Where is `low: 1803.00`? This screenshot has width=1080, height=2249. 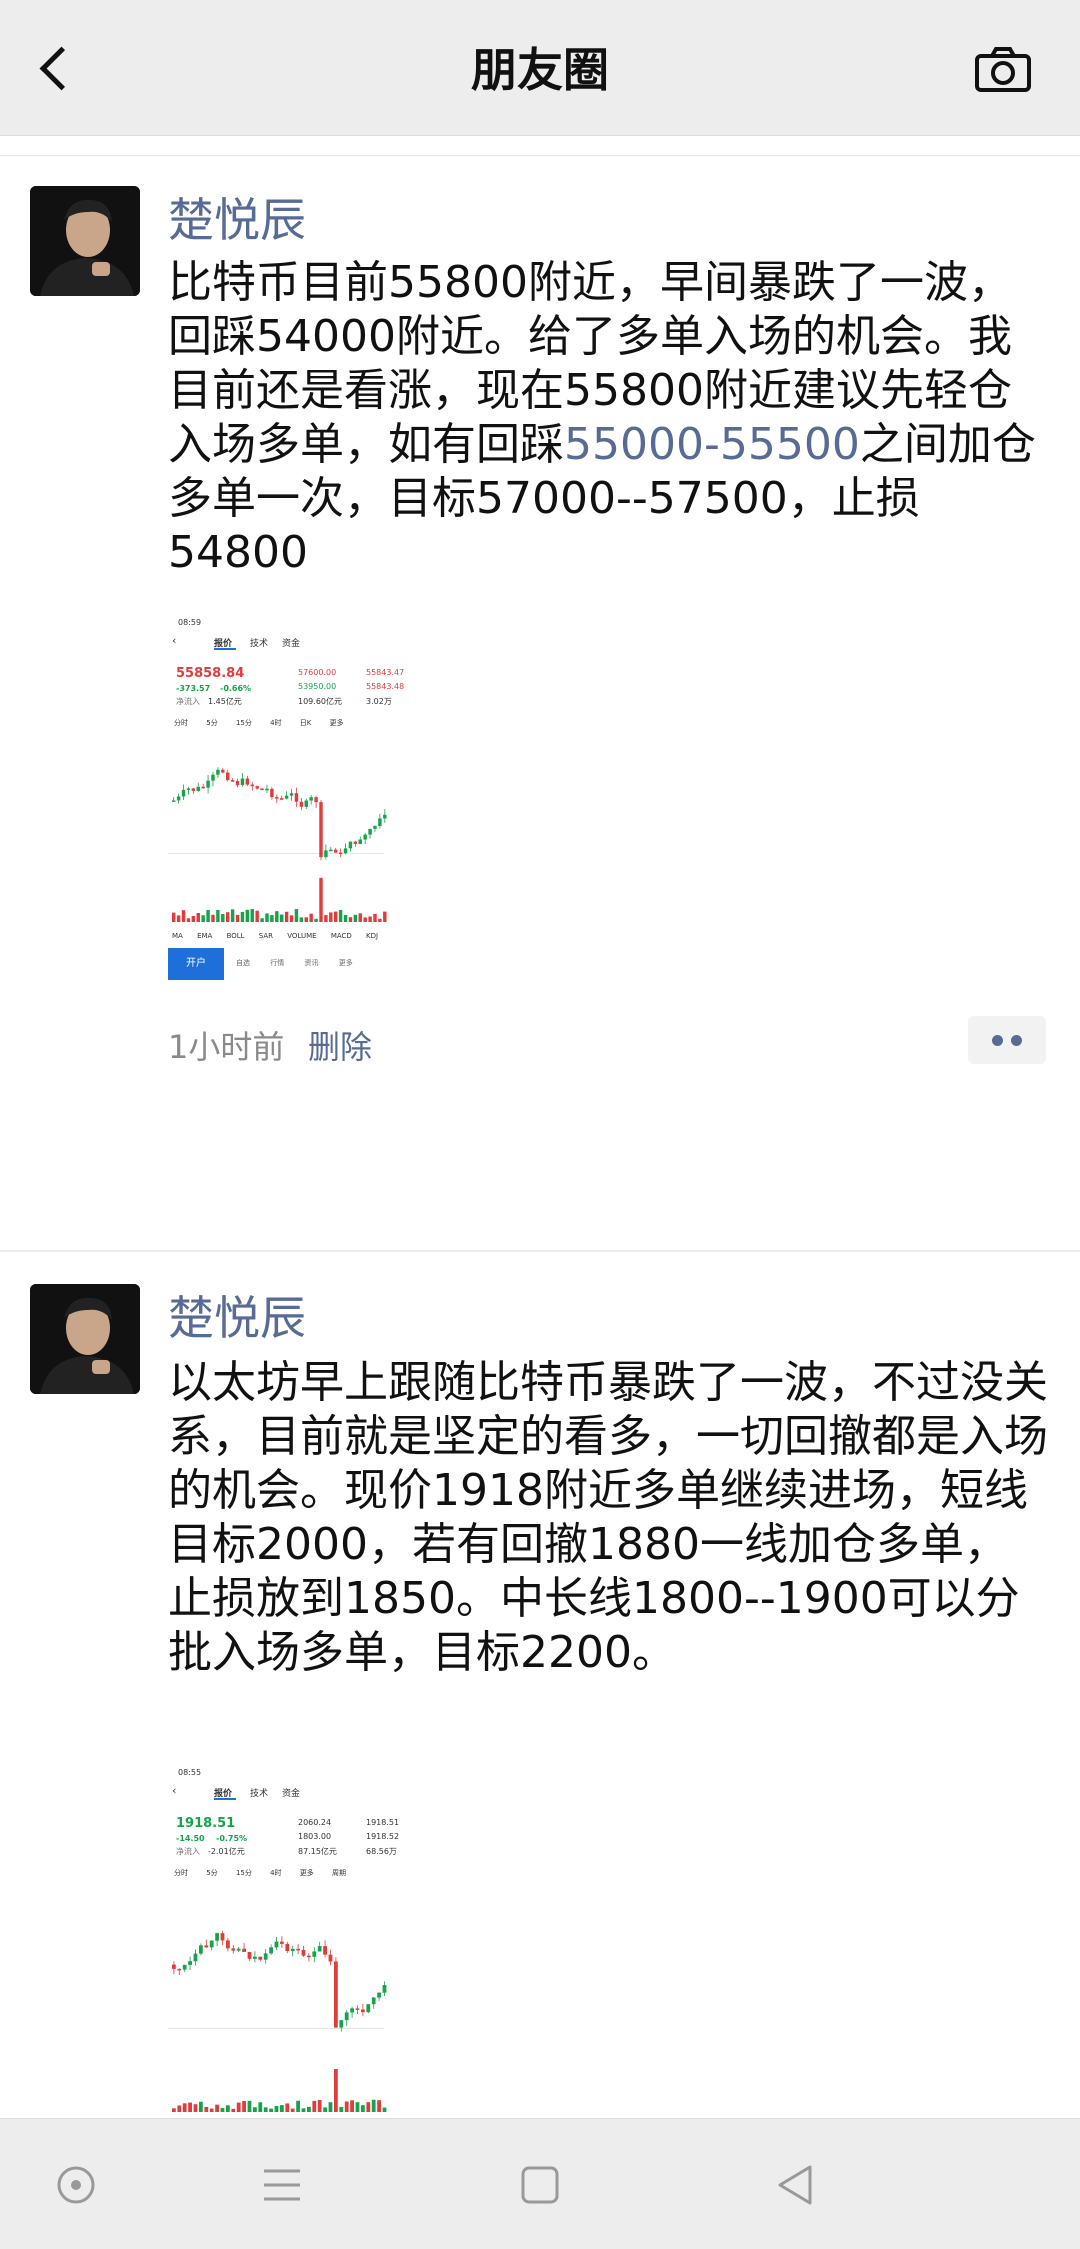
low: 1803.00 is located at coordinates (315, 1836).